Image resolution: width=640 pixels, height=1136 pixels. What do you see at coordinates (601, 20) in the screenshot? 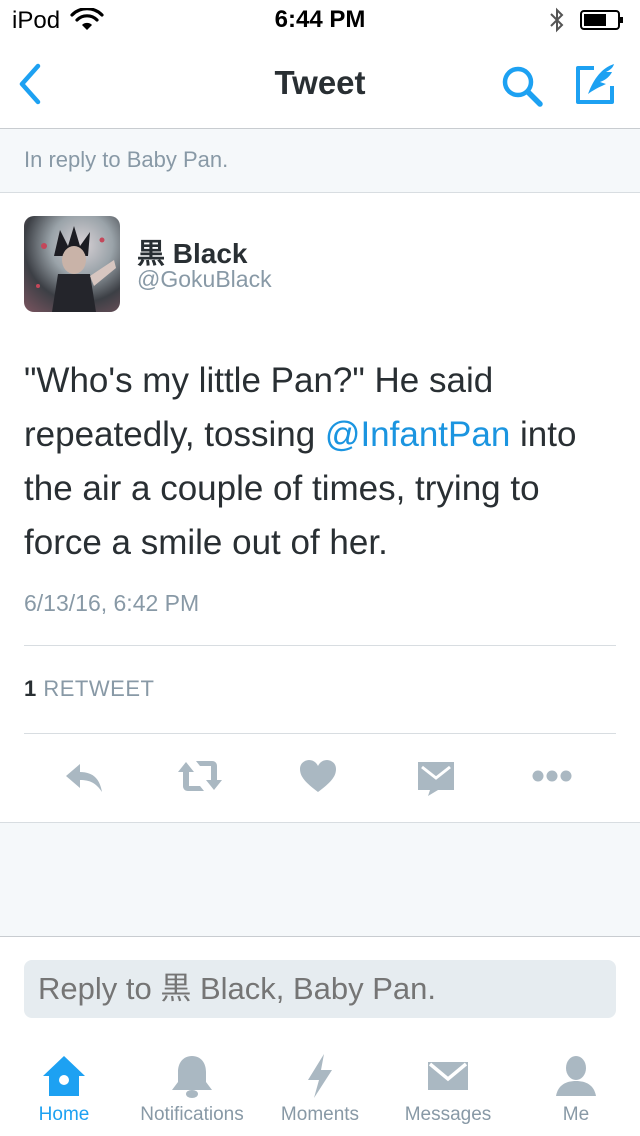
I see `battery-icon` at bounding box center [601, 20].